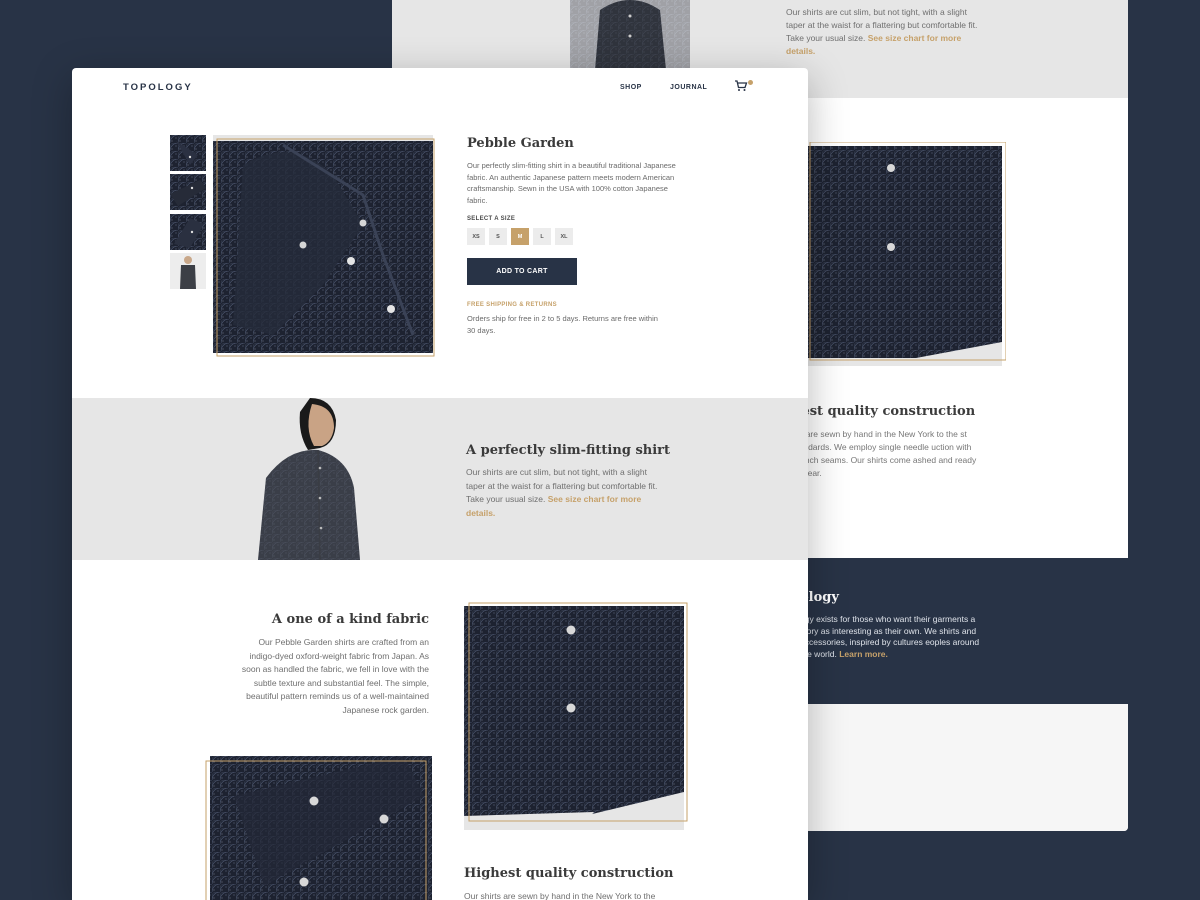 The width and height of the screenshot is (1200, 900). Describe the element at coordinates (158, 87) in the screenshot. I see `logo: TOPOLOGY` at that location.